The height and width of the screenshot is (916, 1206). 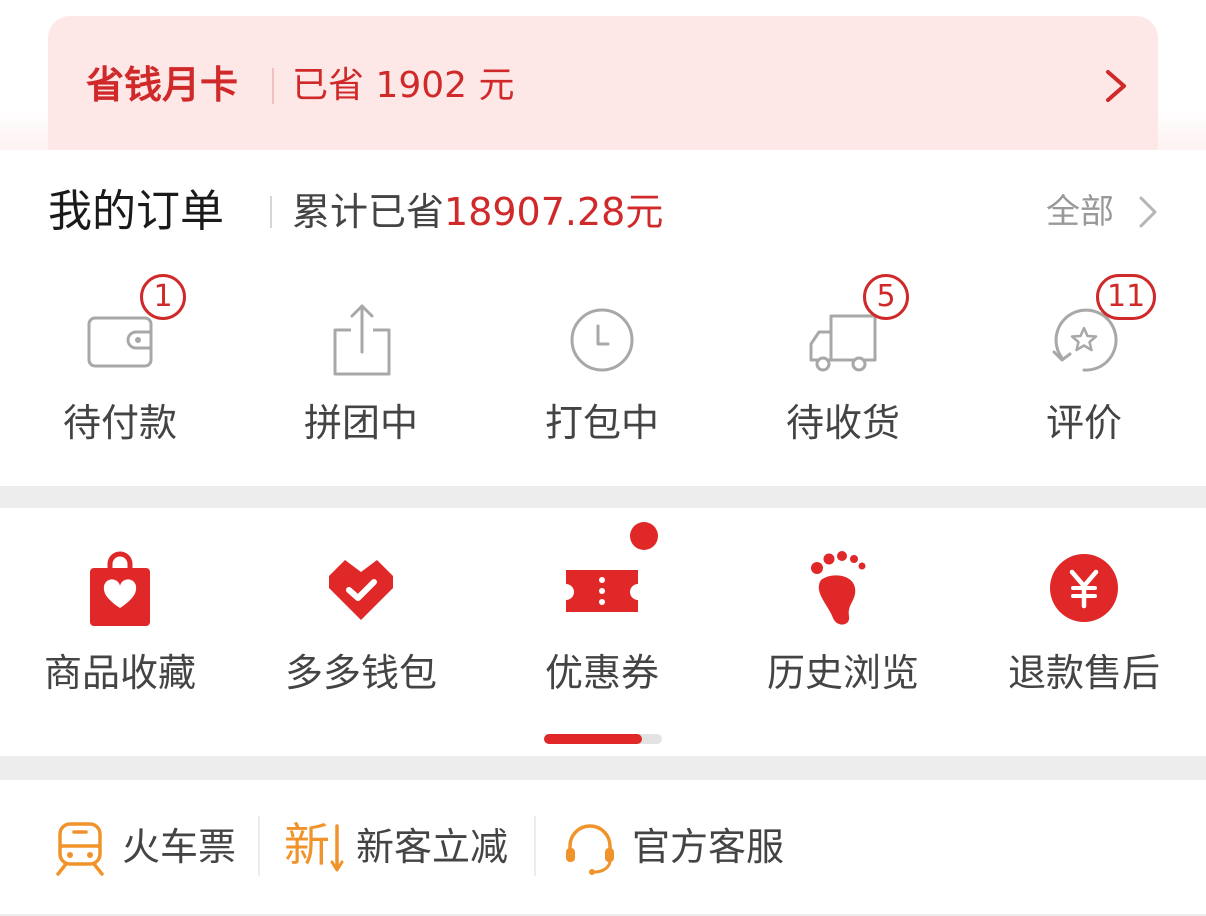 What do you see at coordinates (432, 847) in the screenshot?
I see `service-label: 新客立减` at bounding box center [432, 847].